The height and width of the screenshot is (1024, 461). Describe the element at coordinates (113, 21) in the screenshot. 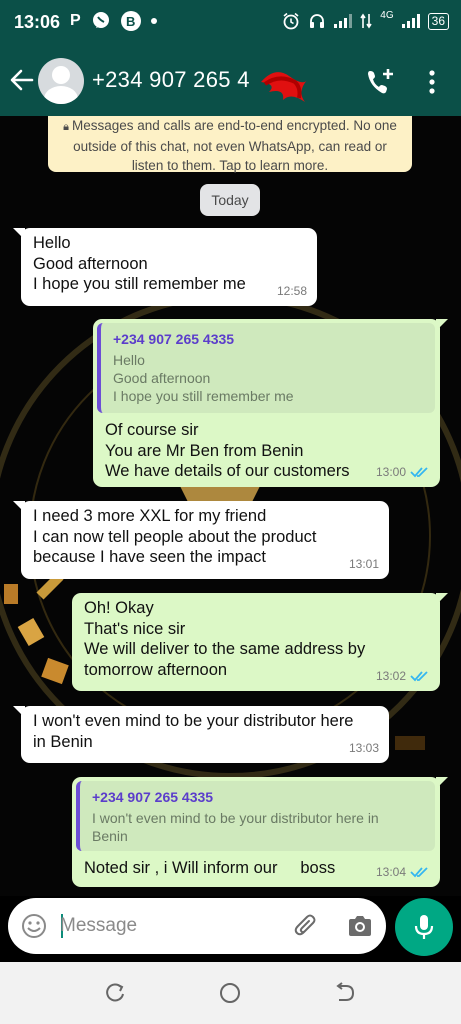

I see `status-notification-icons: P B` at that location.